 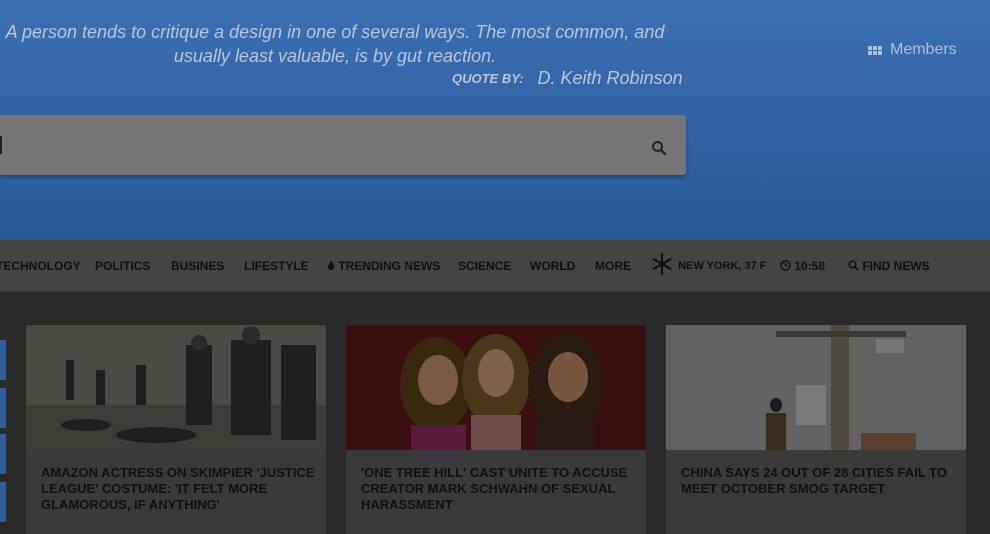 What do you see at coordinates (331, 265) in the screenshot?
I see `flame-icon` at bounding box center [331, 265].